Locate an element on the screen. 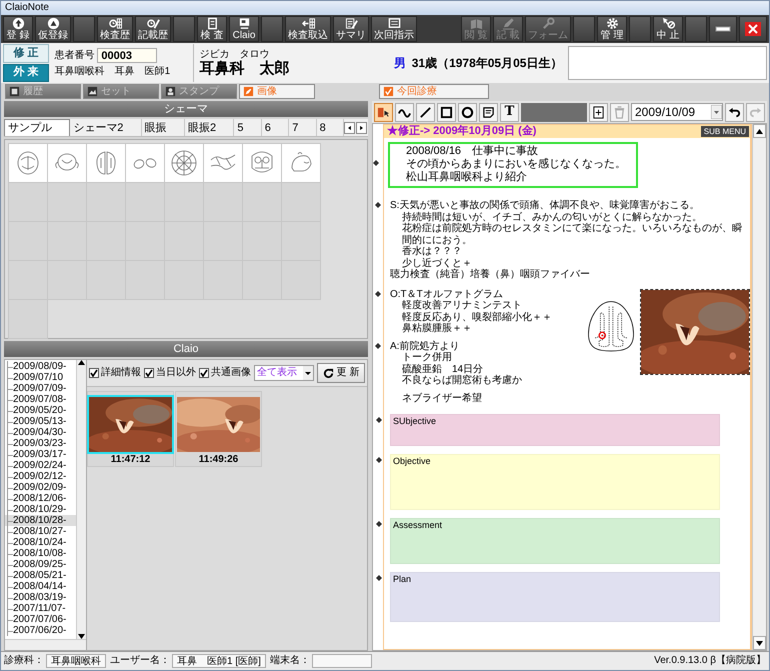 This screenshot has height=671, width=770. insert-page-button is located at coordinates (598, 112).